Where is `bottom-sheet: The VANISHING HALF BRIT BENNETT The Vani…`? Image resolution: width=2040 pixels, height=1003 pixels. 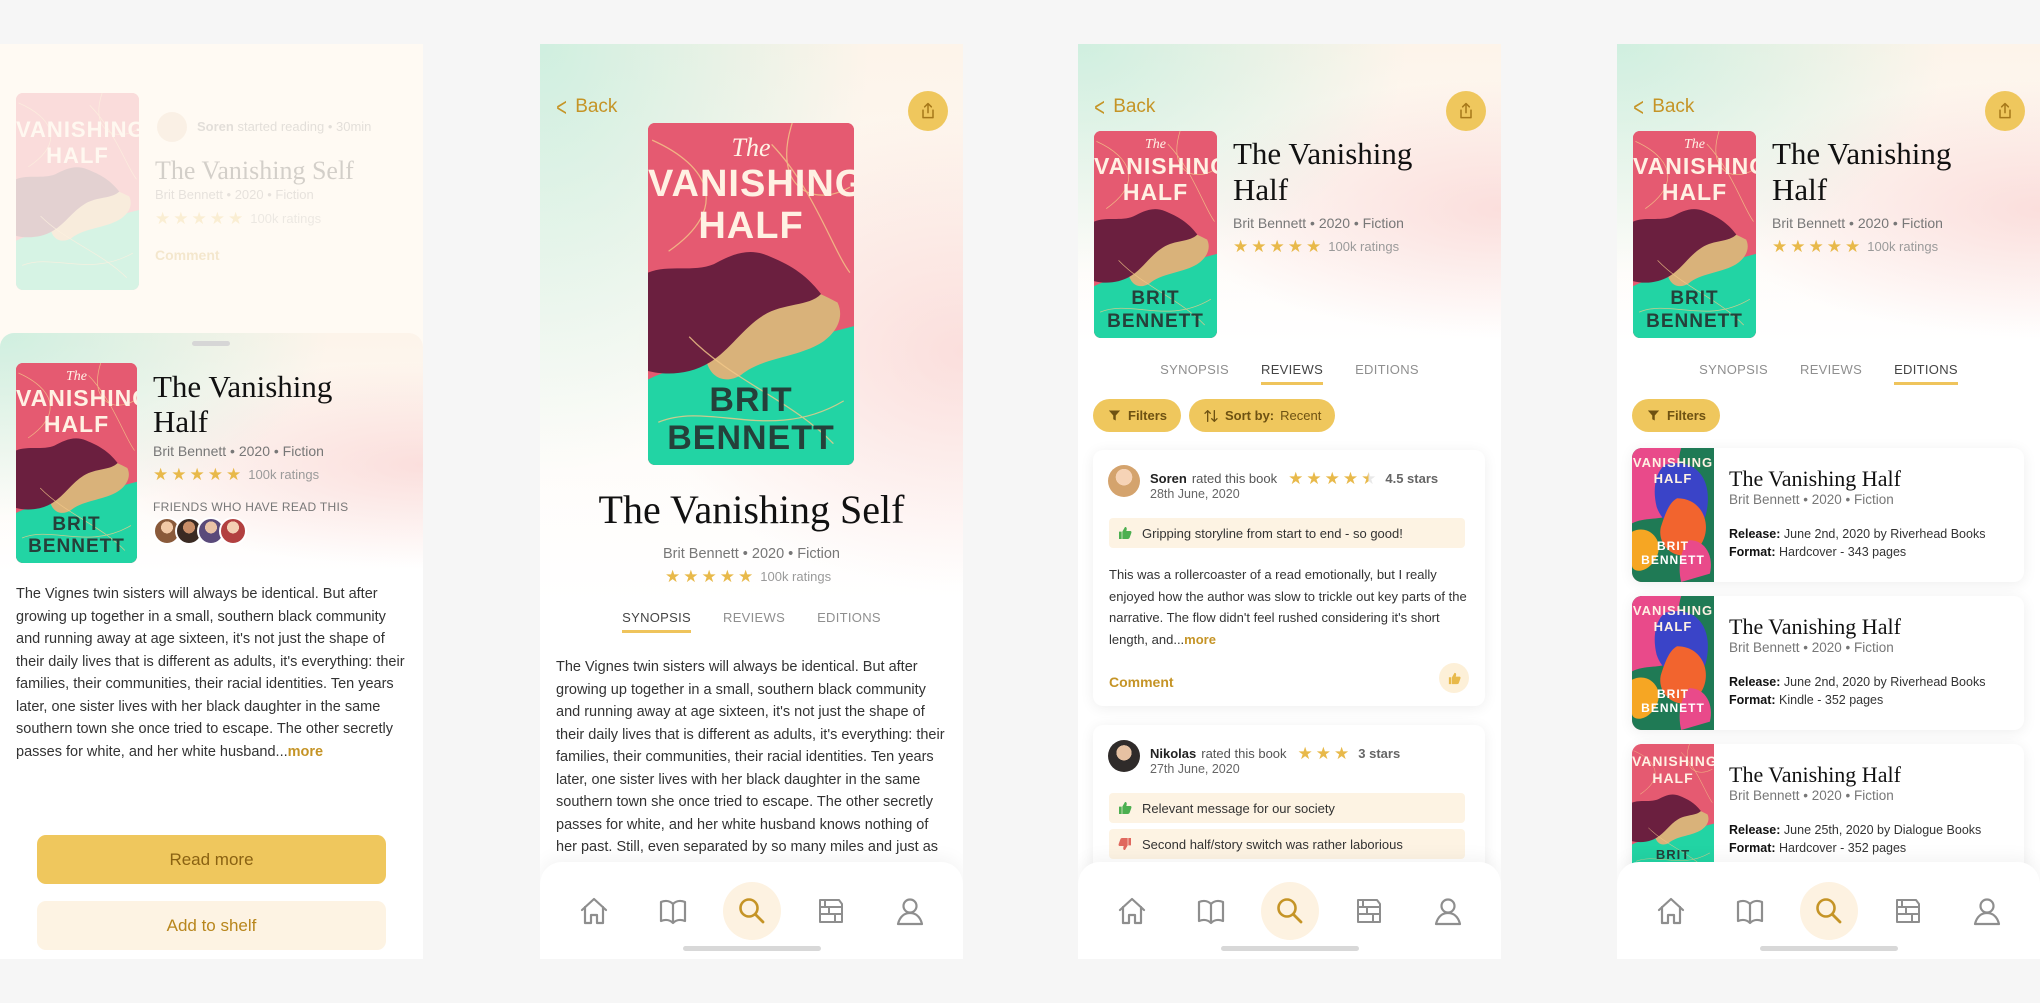
bottom-sheet: The VANISHING HALF BRIT BENNETT The Vani… is located at coordinates (211, 646).